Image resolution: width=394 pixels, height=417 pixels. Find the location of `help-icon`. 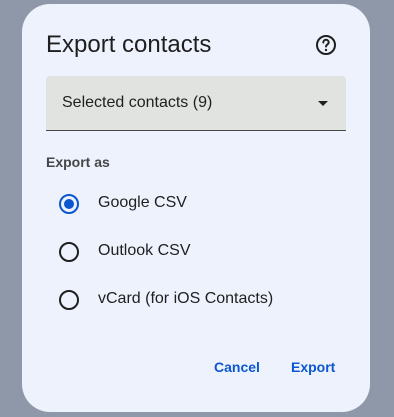

help-icon is located at coordinates (326, 45).